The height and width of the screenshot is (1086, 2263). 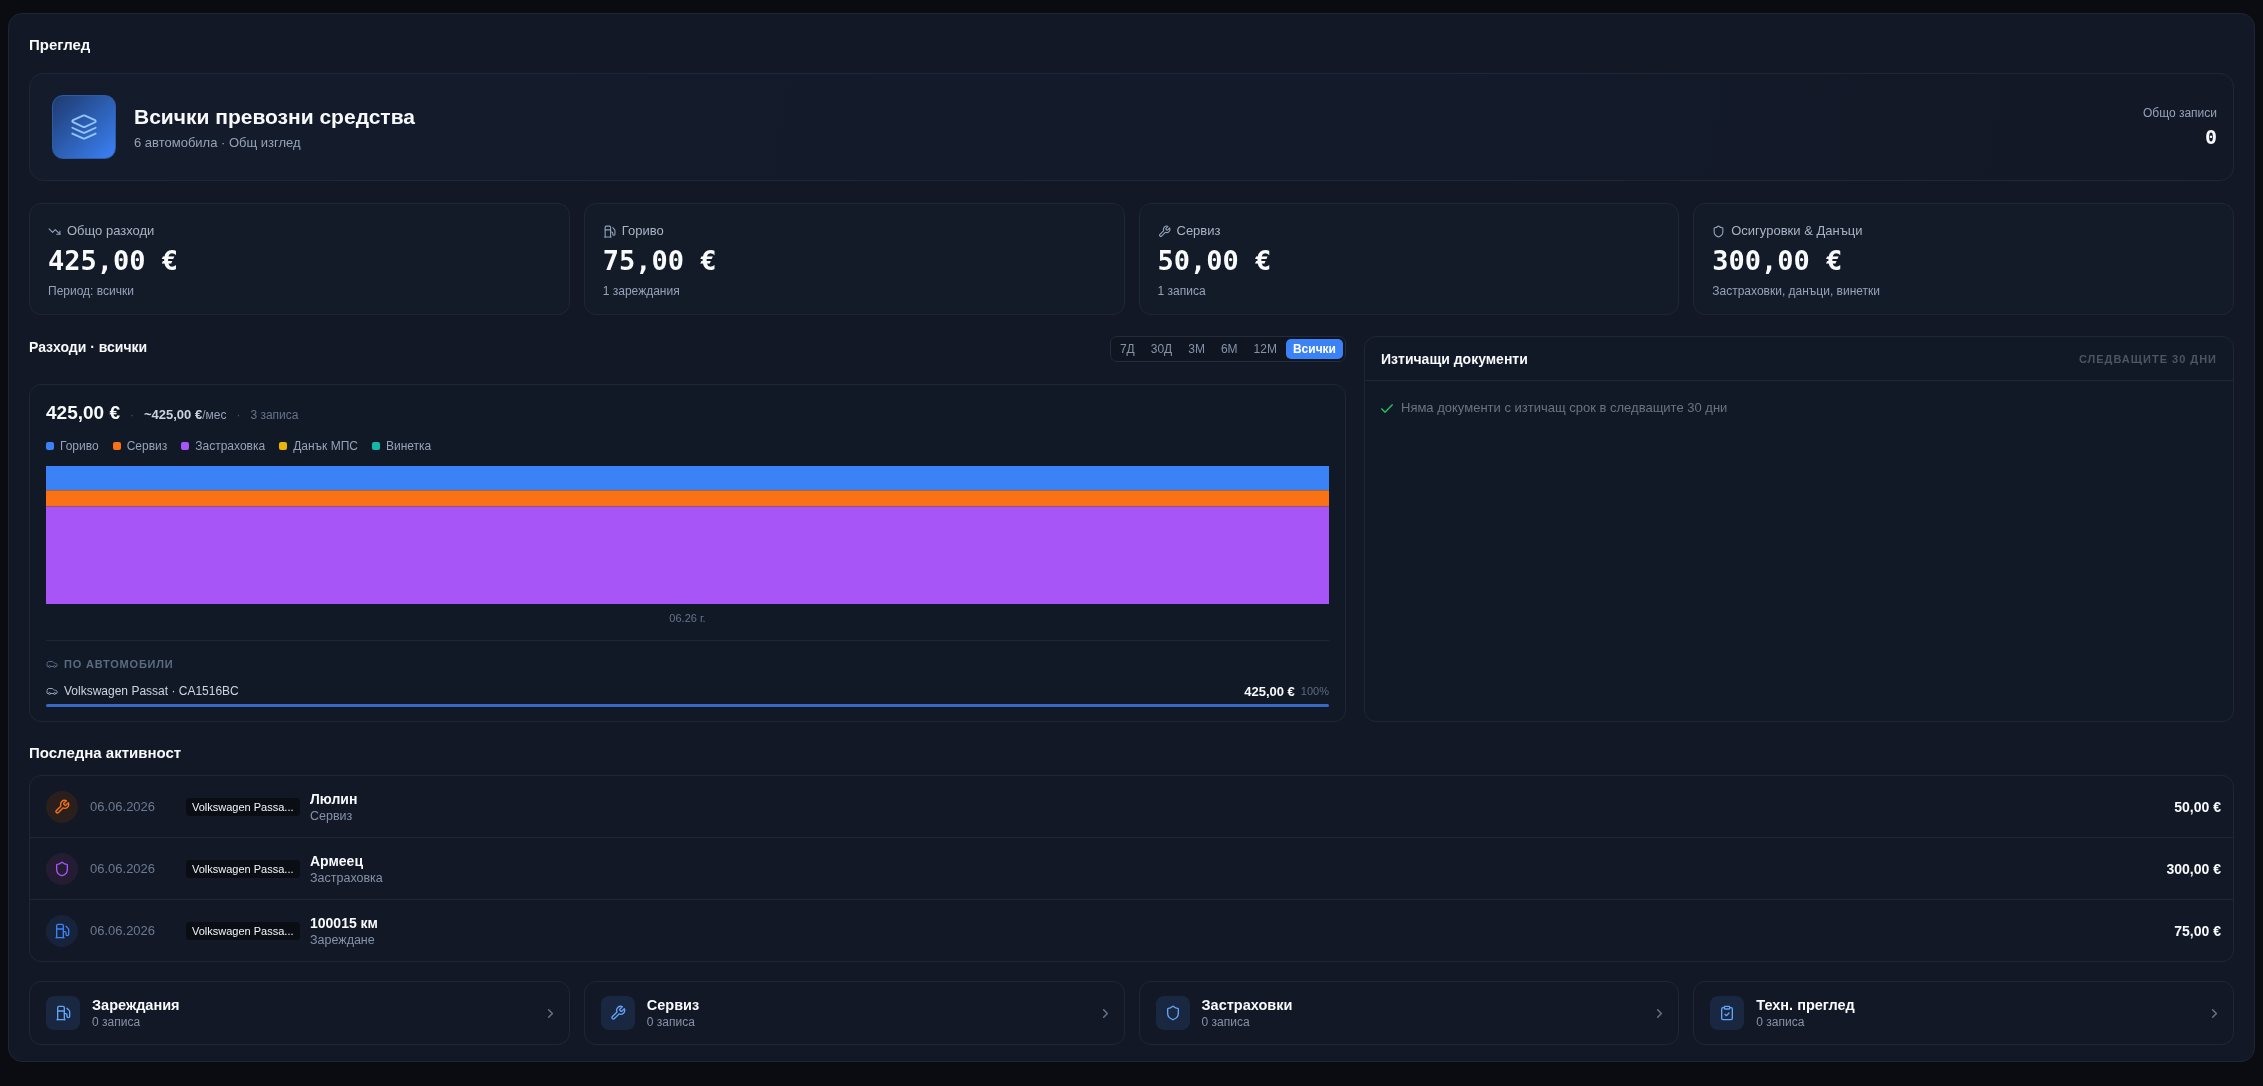 What do you see at coordinates (1182, 291) in the screenshot?
I see `stat-note: 1 записа` at bounding box center [1182, 291].